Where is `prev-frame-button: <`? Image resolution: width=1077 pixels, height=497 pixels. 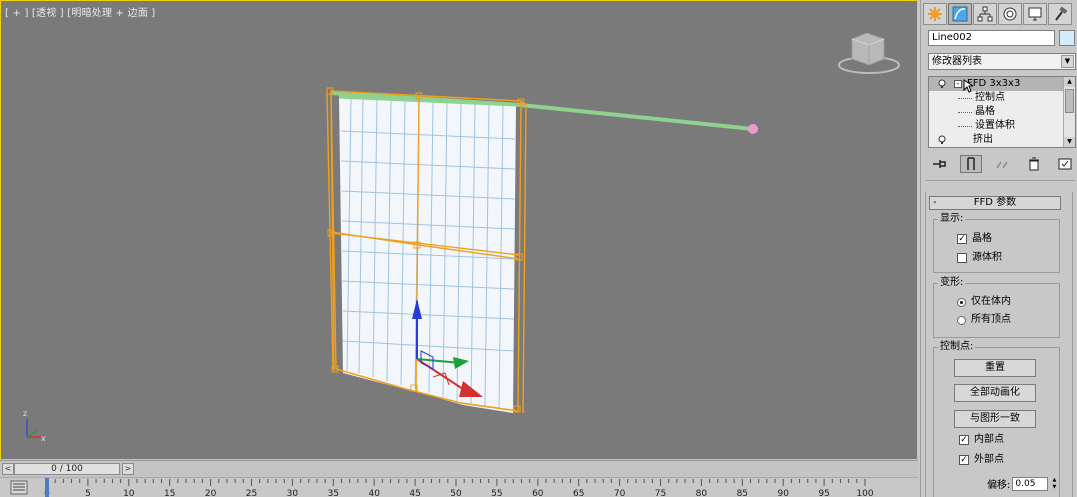
prev-frame-button: < is located at coordinates (8, 469).